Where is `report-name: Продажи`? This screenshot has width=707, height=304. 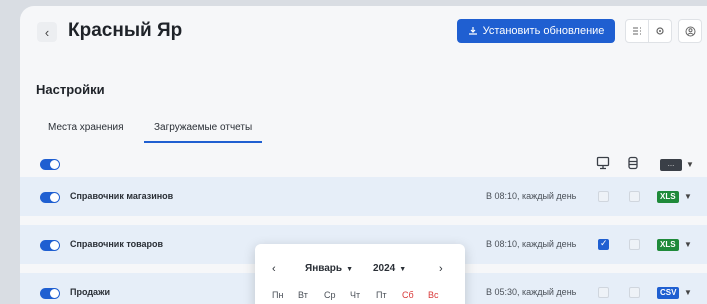 report-name: Продажи is located at coordinates (90, 292).